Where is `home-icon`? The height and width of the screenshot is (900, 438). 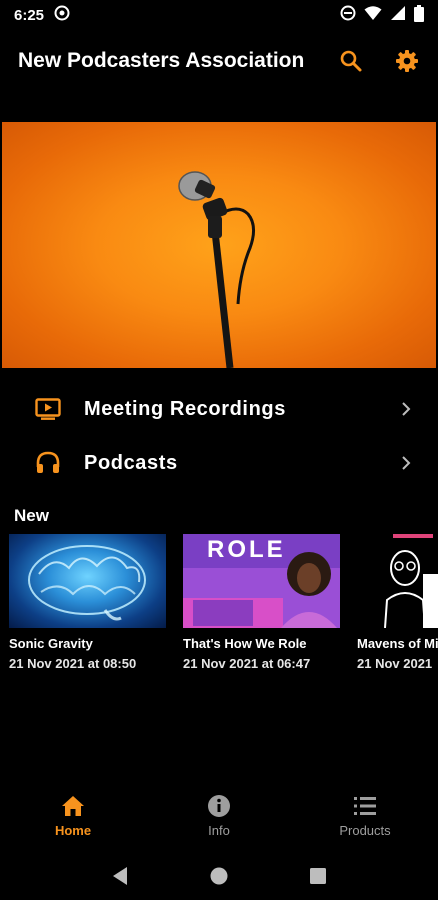 home-icon is located at coordinates (73, 806).